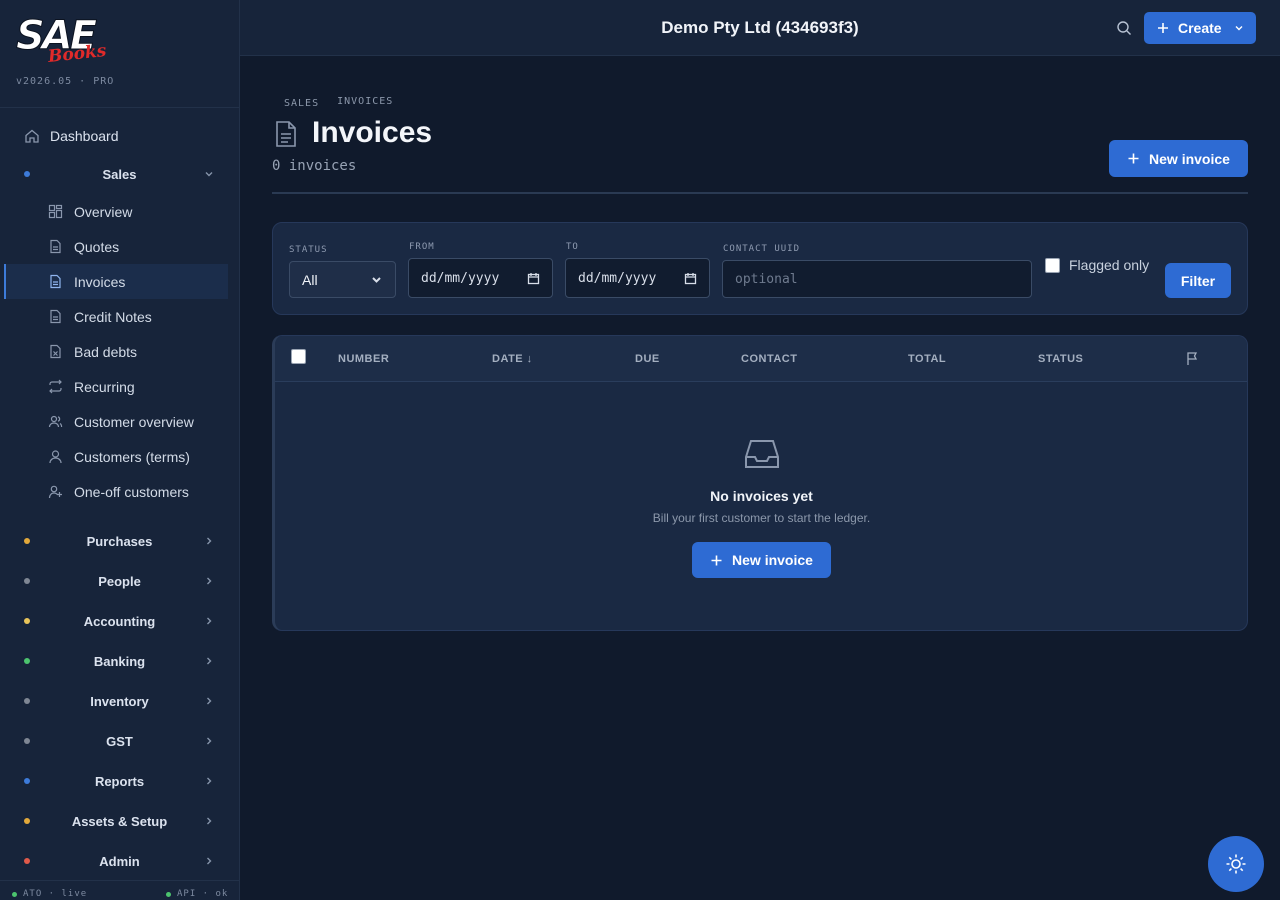 The width and height of the screenshot is (1280, 900). Describe the element at coordinates (55, 386) in the screenshot. I see `recurring-icon` at that location.